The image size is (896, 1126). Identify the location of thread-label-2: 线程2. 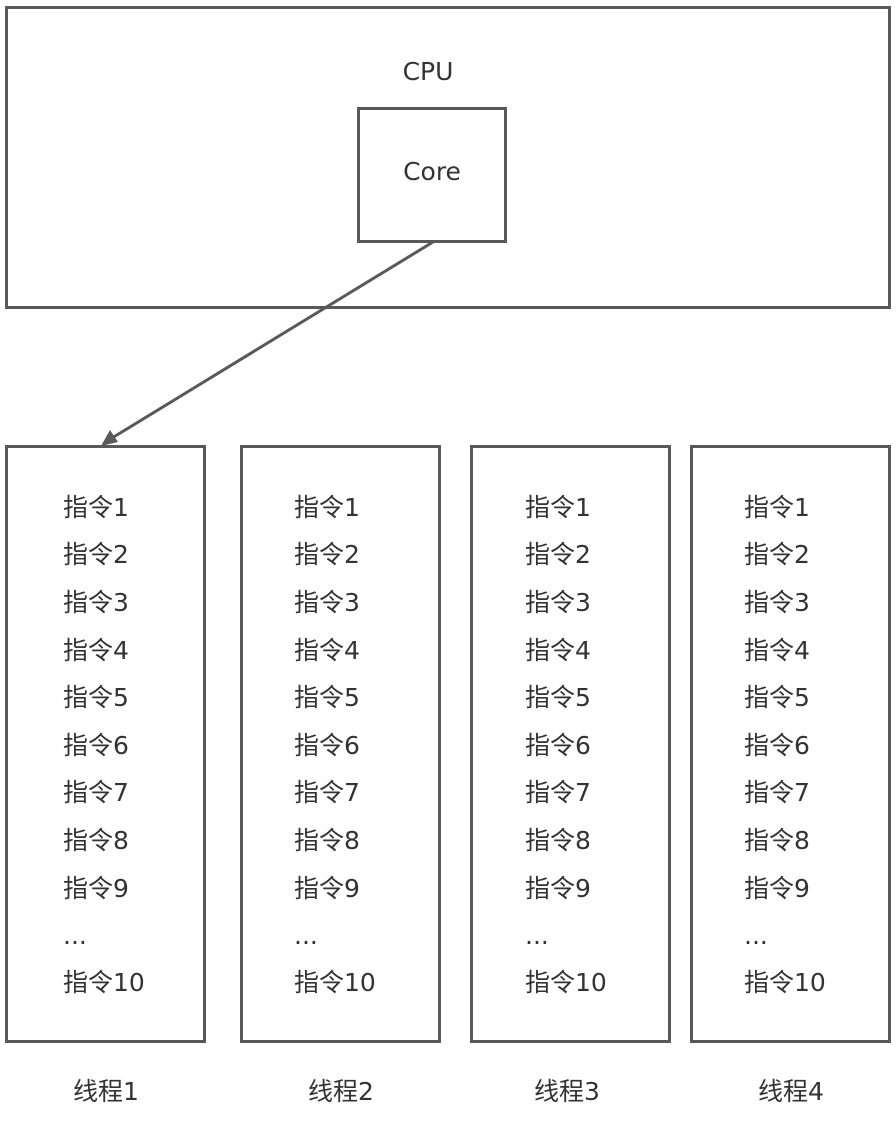
(341, 1091).